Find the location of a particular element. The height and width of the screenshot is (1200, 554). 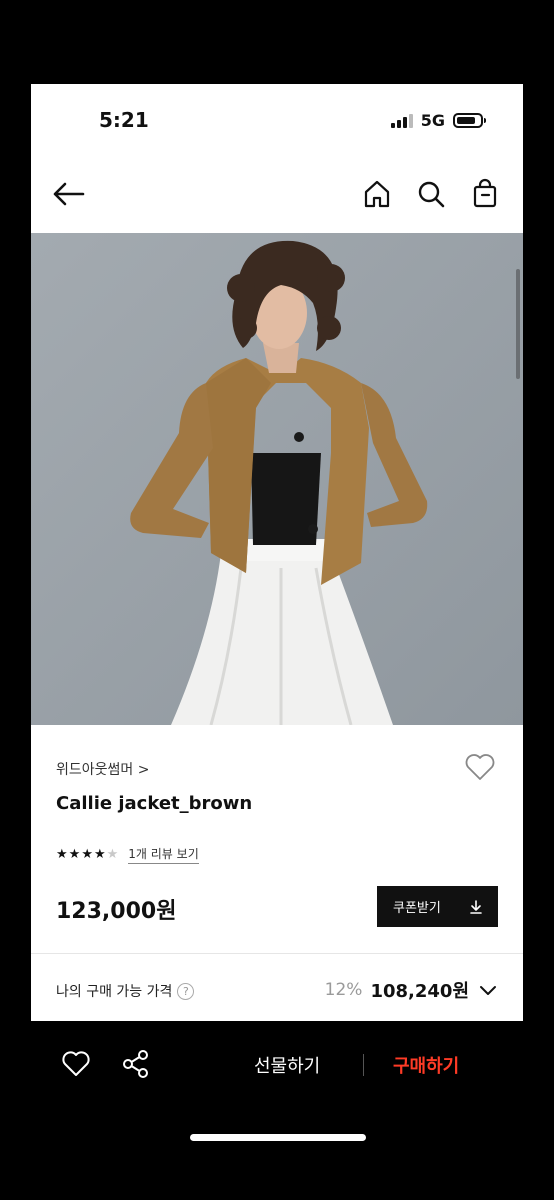

top-nav-bar is located at coordinates (277, 194).